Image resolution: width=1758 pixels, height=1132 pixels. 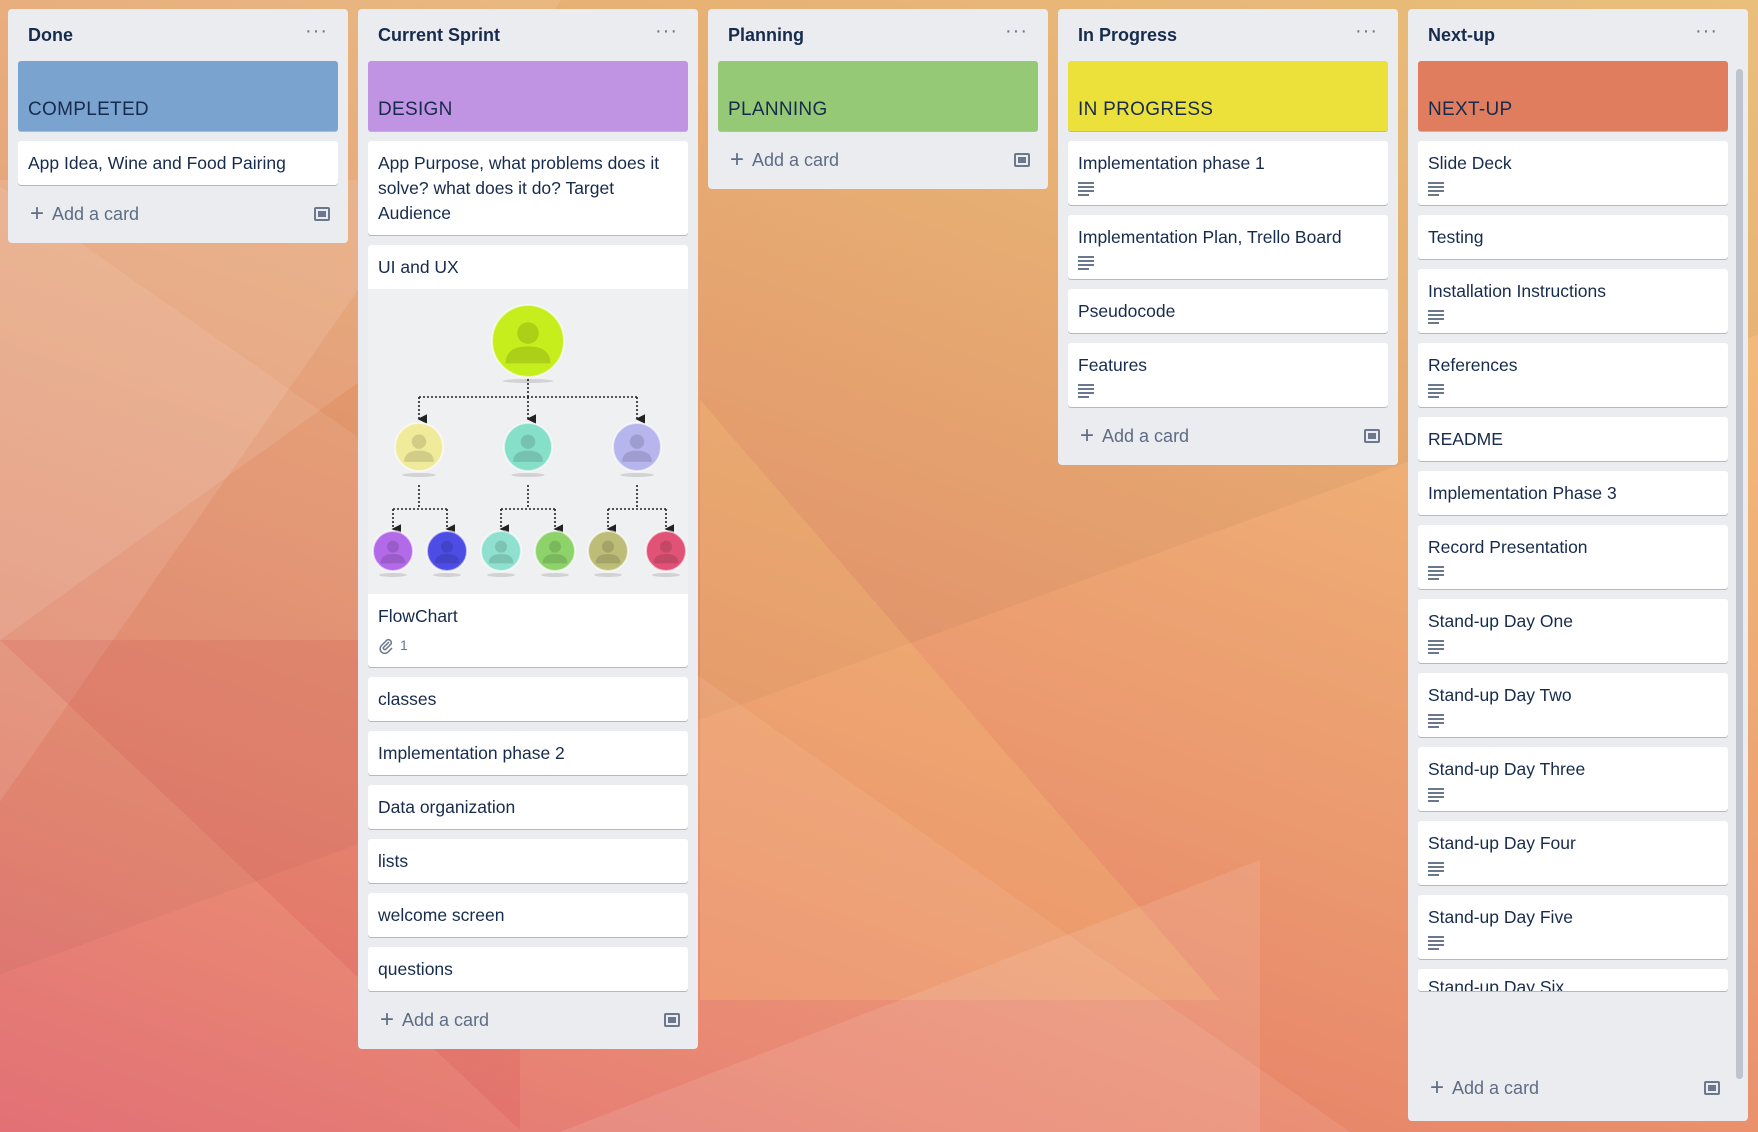 What do you see at coordinates (528, 807) in the screenshot?
I see `card: Data organization` at bounding box center [528, 807].